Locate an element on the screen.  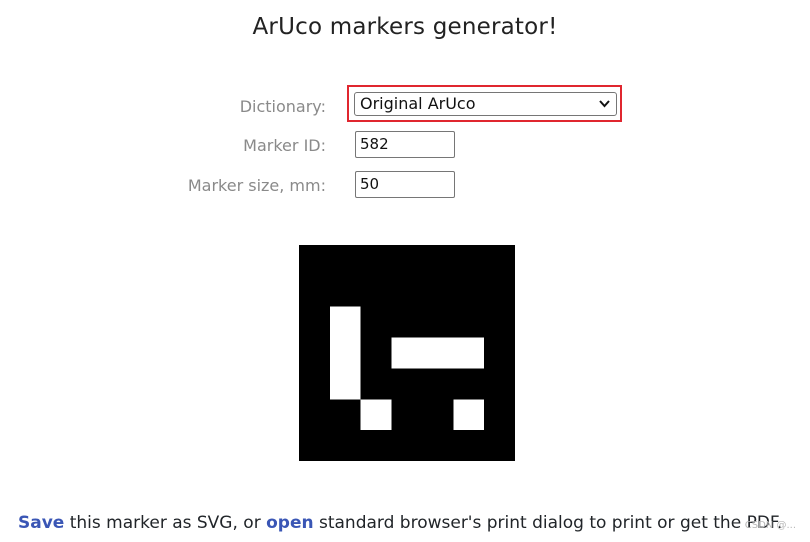
marker-id-input: 582 is located at coordinates (405, 144).